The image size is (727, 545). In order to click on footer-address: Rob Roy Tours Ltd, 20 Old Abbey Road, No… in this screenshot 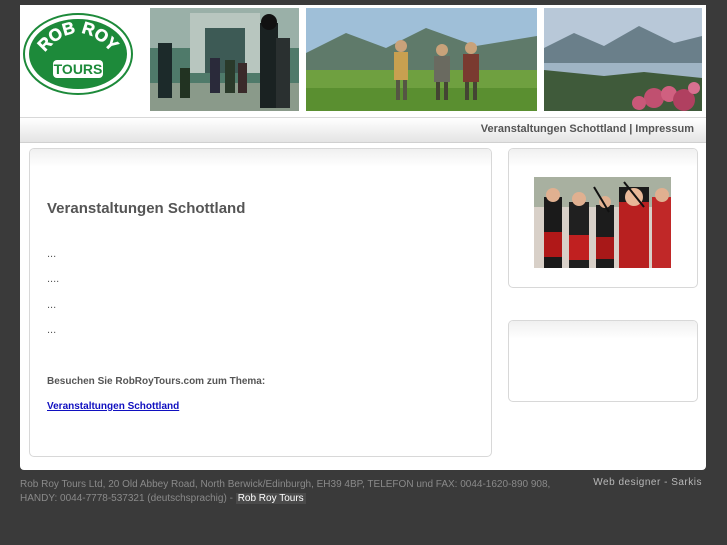, I will do `click(290, 492)`.